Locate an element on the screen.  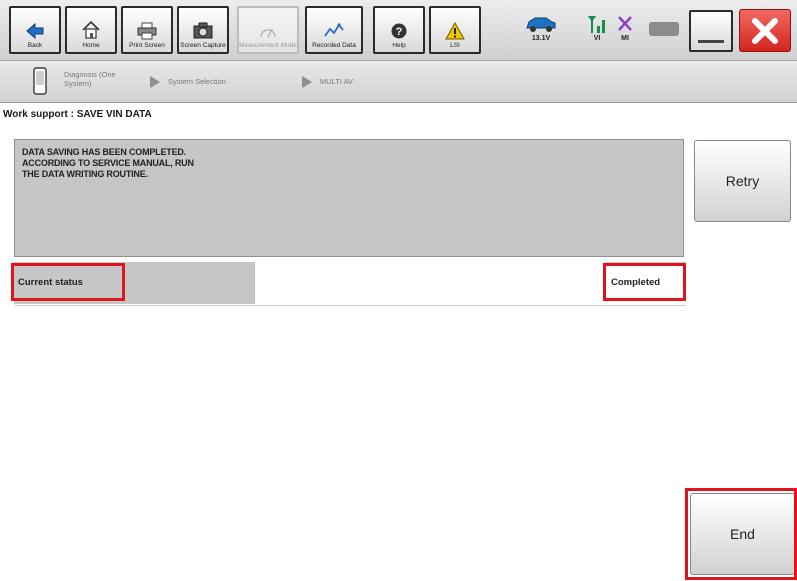
lsi-button: LSI is located at coordinates (455, 30).